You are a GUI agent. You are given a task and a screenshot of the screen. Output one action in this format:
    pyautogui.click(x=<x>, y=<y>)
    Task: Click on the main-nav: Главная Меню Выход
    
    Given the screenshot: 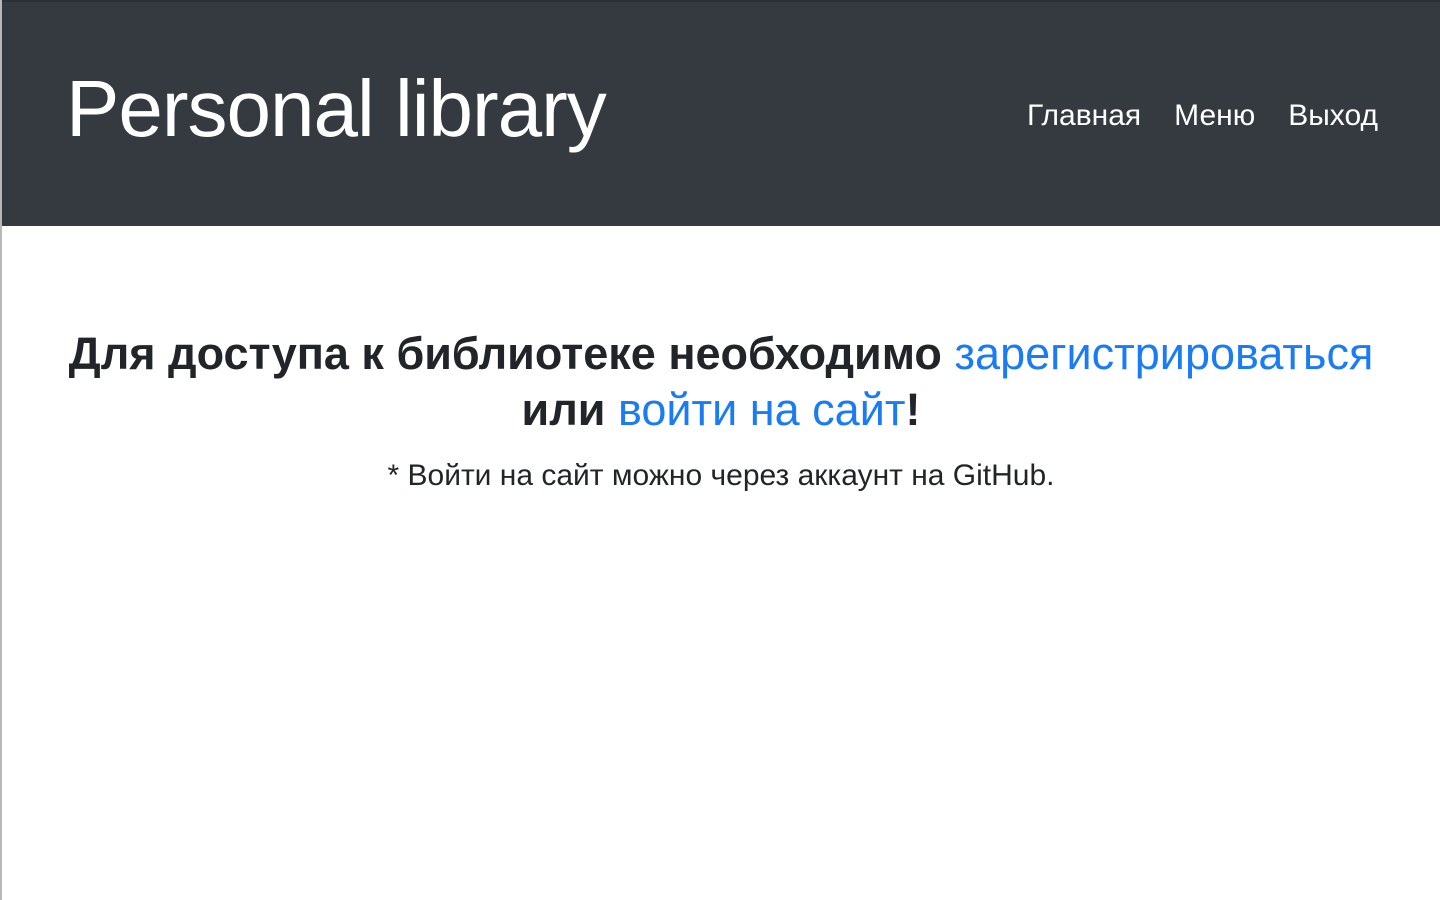 What is the action you would take?
    pyautogui.click(x=1202, y=116)
    